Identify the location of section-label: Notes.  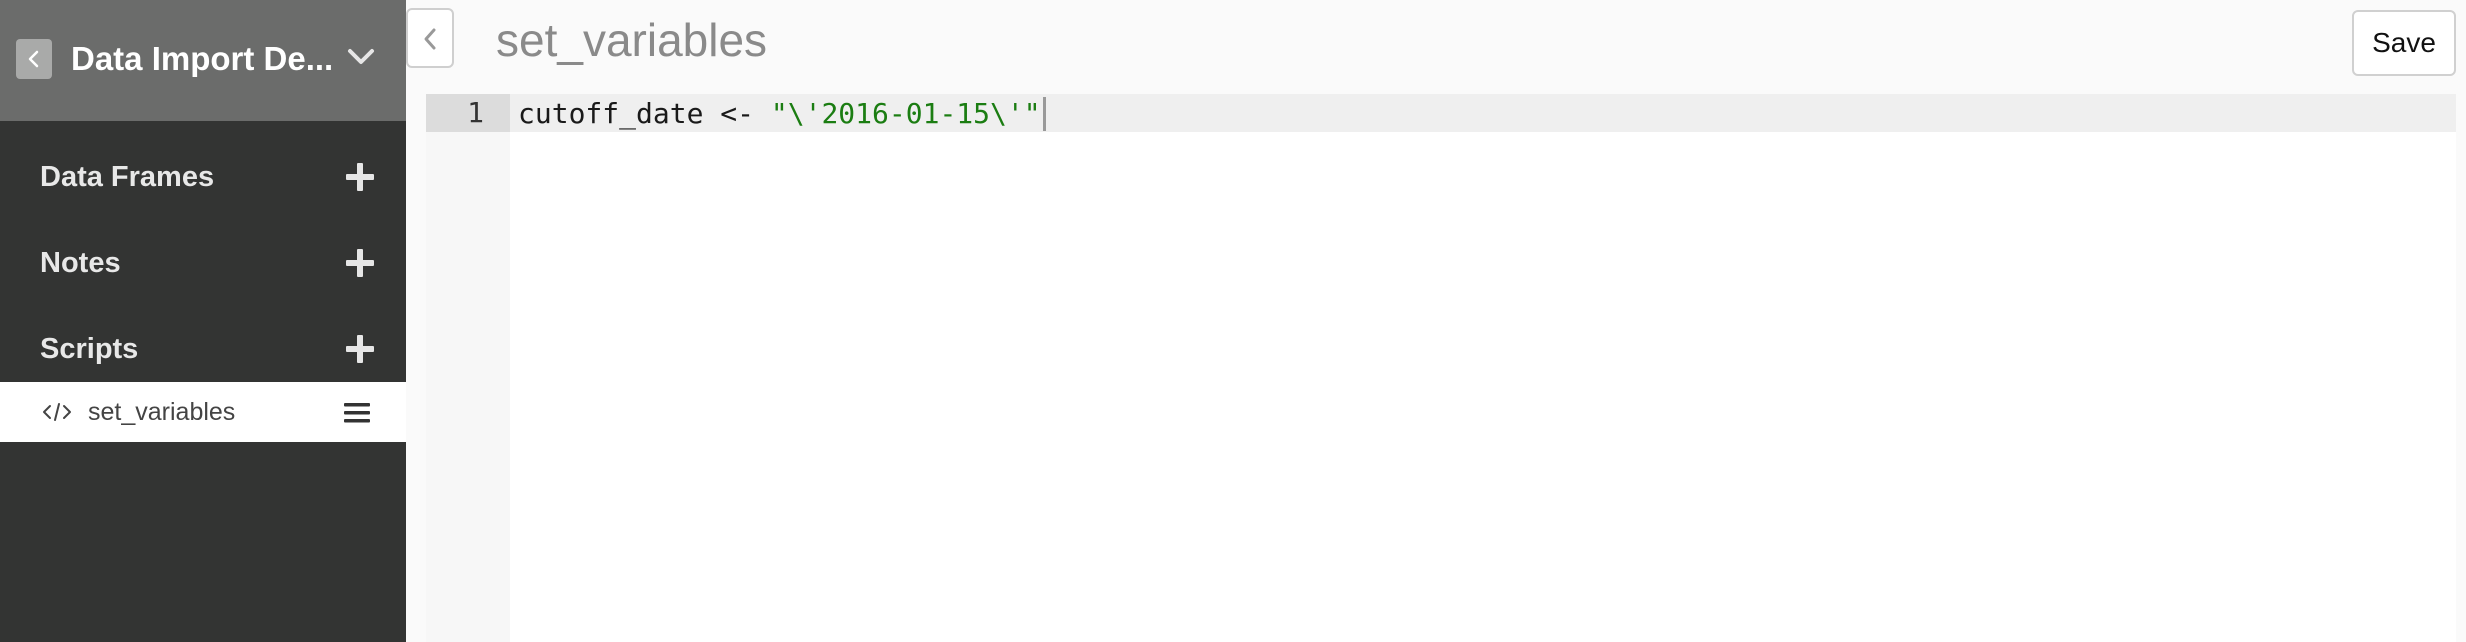
(80, 263).